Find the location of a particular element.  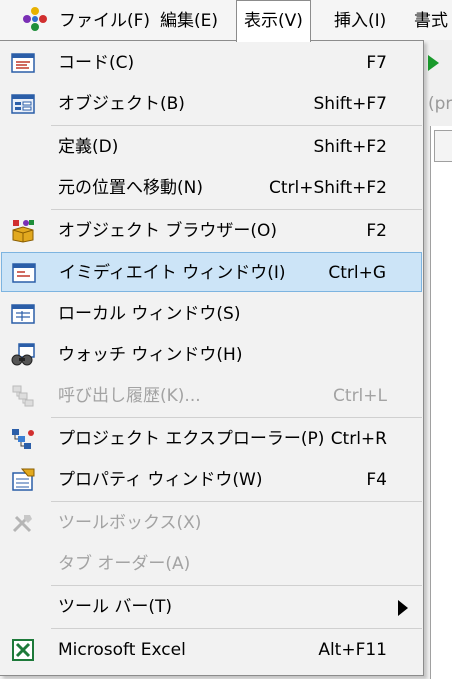

background-pane is located at coordinates (441, 402).